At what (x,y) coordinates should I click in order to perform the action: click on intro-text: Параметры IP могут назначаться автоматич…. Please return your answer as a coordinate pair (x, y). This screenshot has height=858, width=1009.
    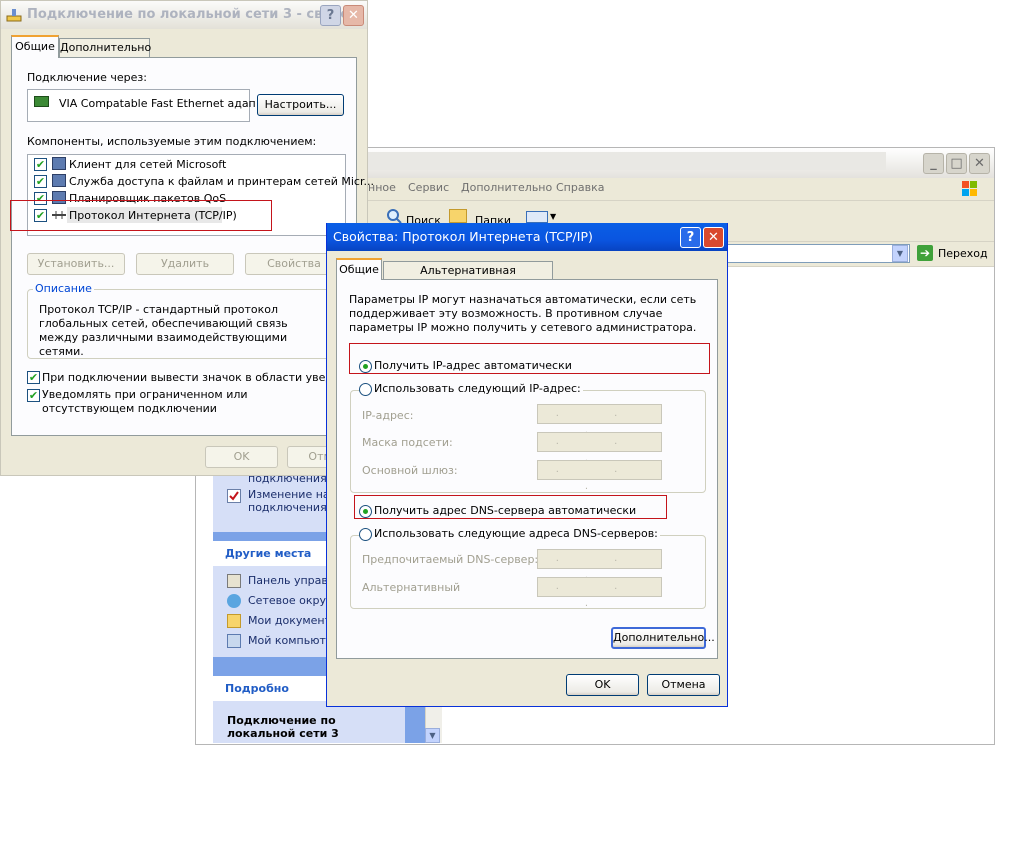
    Looking at the image, I should click on (523, 313).